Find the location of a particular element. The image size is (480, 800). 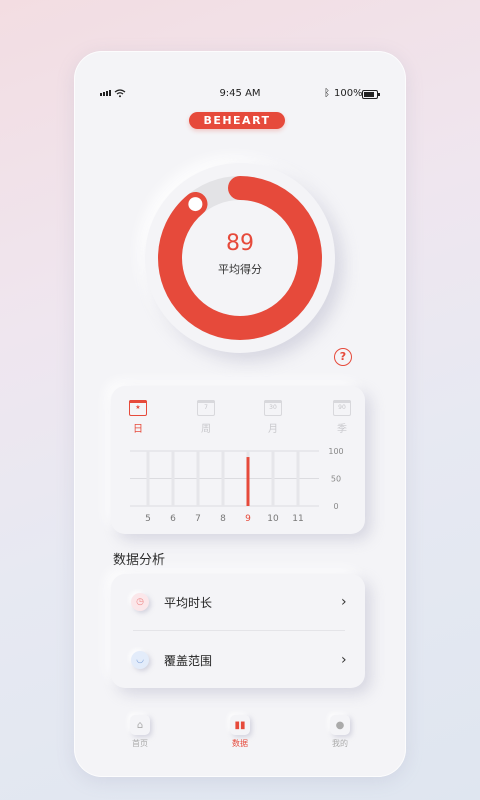

chart-card: ★ 日 7 周 30 月 90 季 100 50 0 5 6 7 8 9 10 11 is located at coordinates (238, 460).